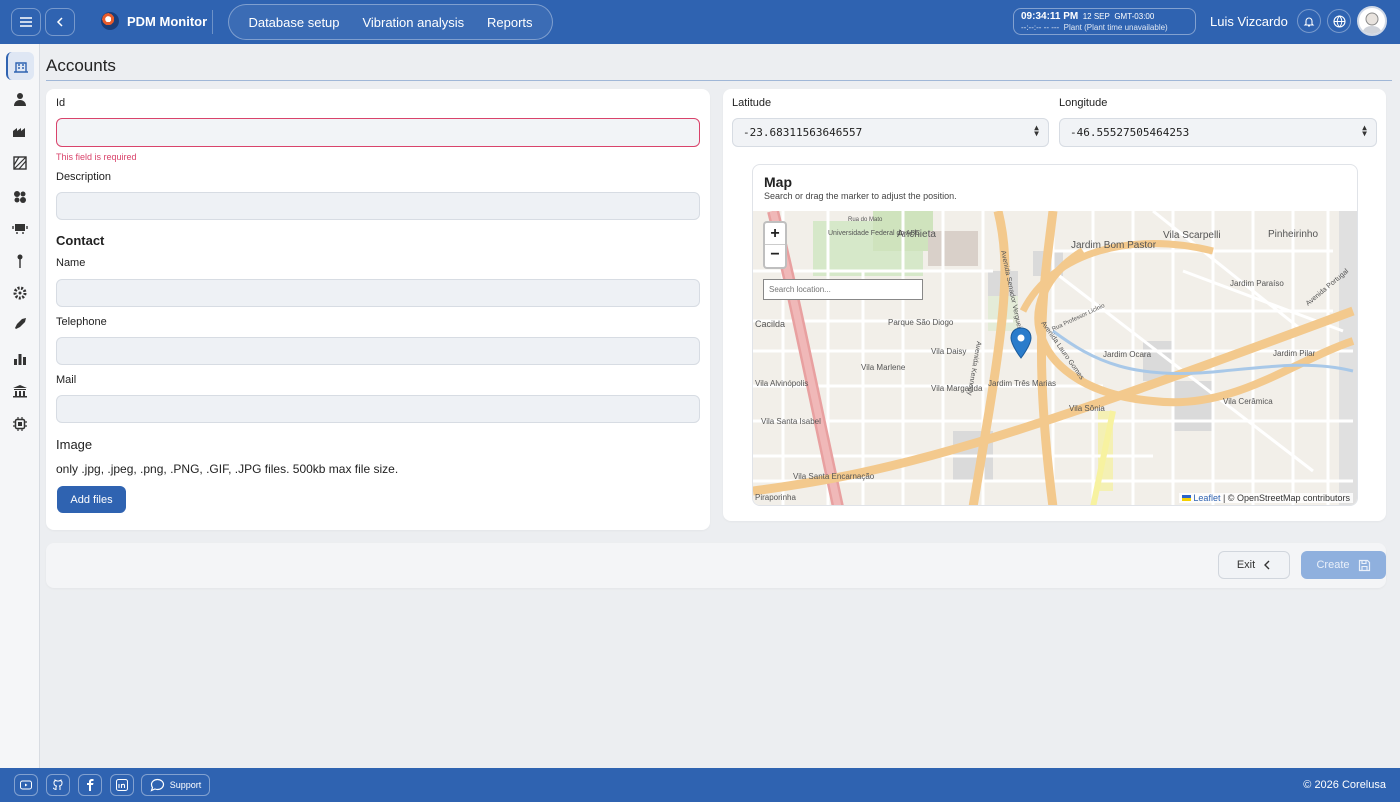  What do you see at coordinates (293, 22) in the screenshot?
I see `nav-database-setup: Database setup` at bounding box center [293, 22].